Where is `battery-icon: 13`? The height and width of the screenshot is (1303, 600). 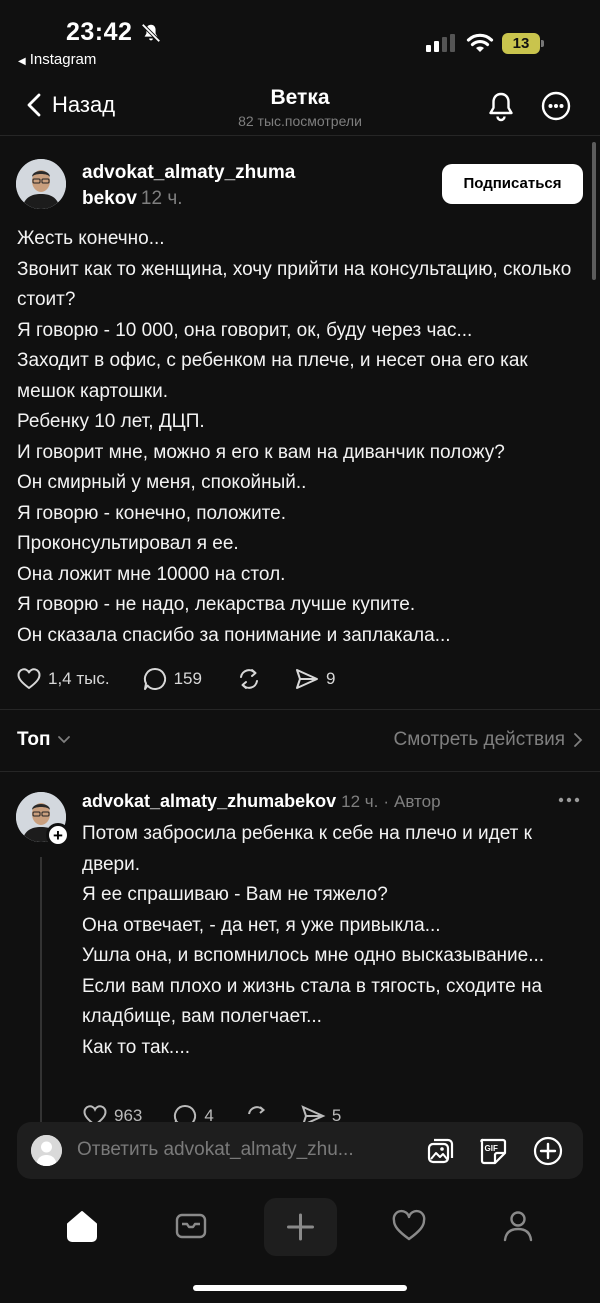
battery-icon: 13 is located at coordinates (523, 43).